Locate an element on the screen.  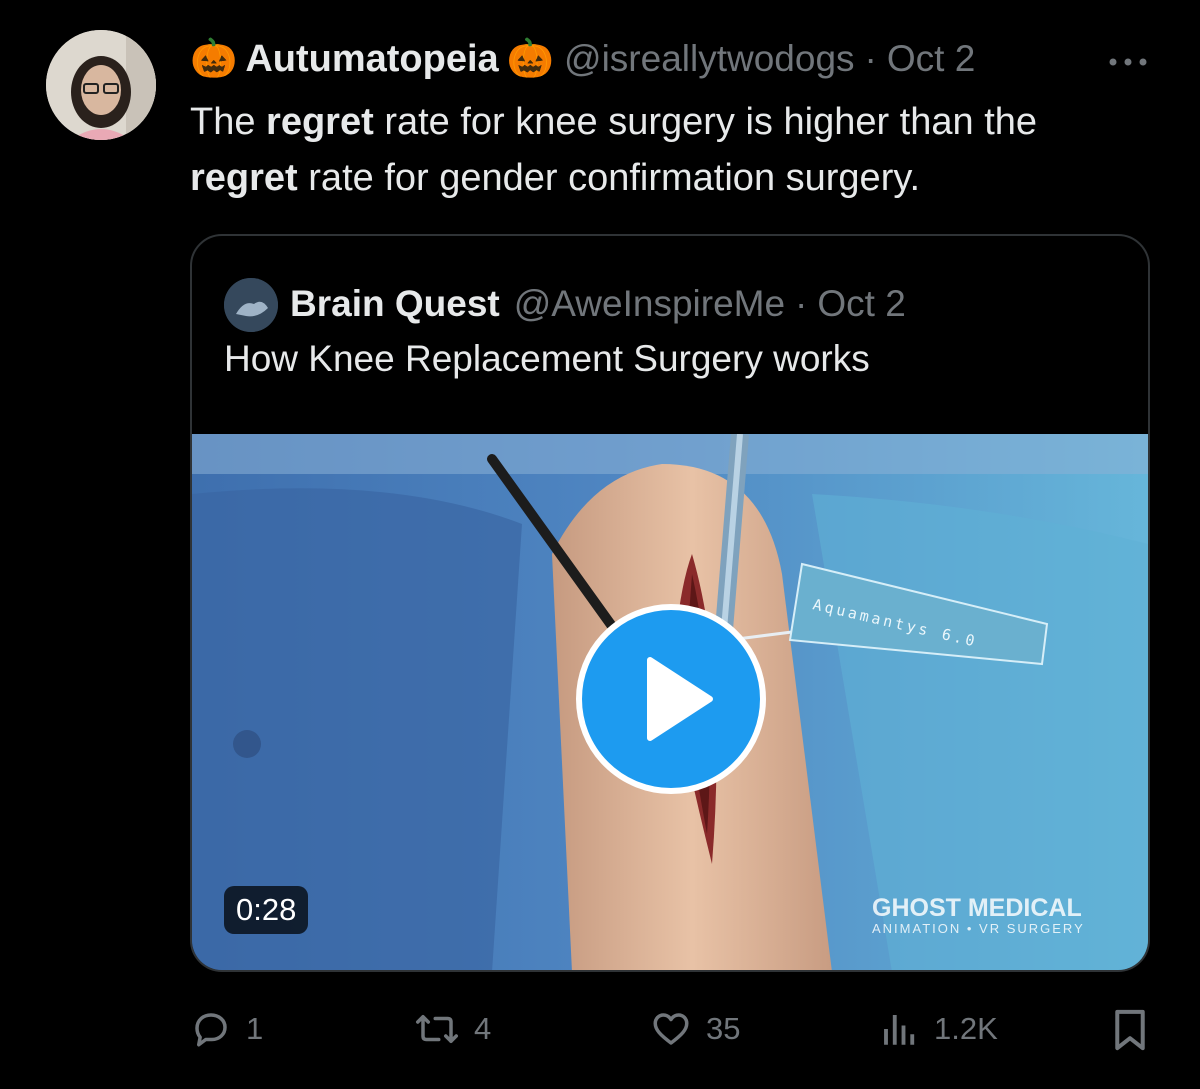
repost-button: 4 is located at coordinates (452, 1029).